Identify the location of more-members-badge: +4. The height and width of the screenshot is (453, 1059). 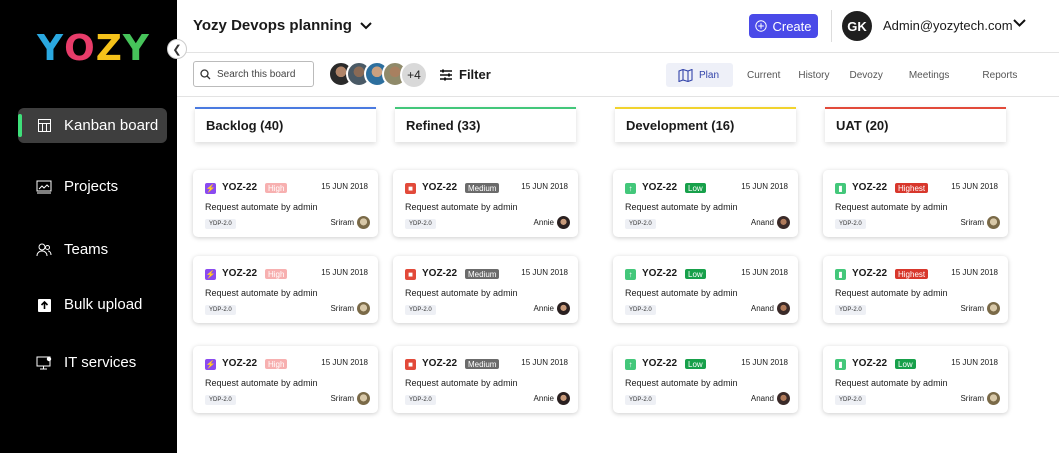
(414, 75).